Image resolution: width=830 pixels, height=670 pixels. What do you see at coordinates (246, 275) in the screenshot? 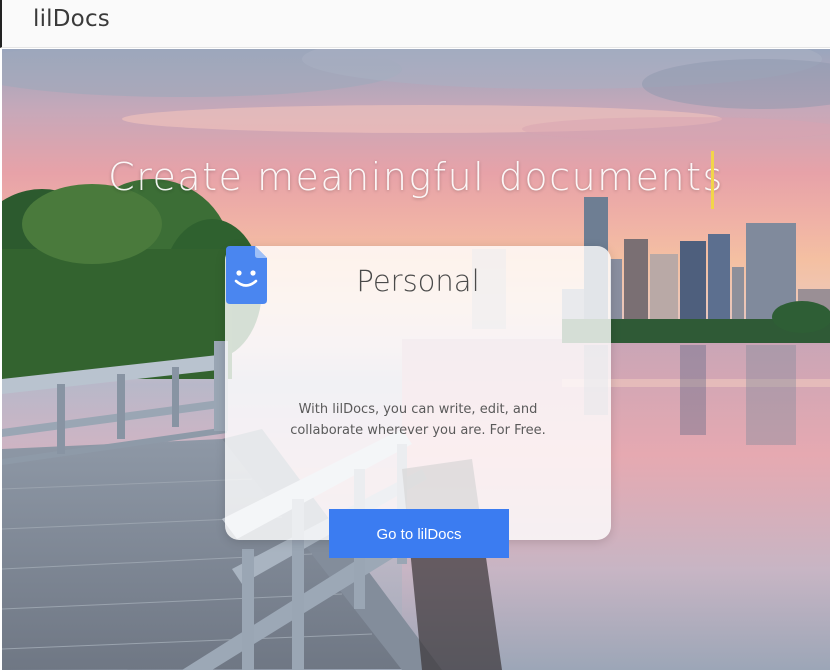
I see `smiling-document-icon` at bounding box center [246, 275].